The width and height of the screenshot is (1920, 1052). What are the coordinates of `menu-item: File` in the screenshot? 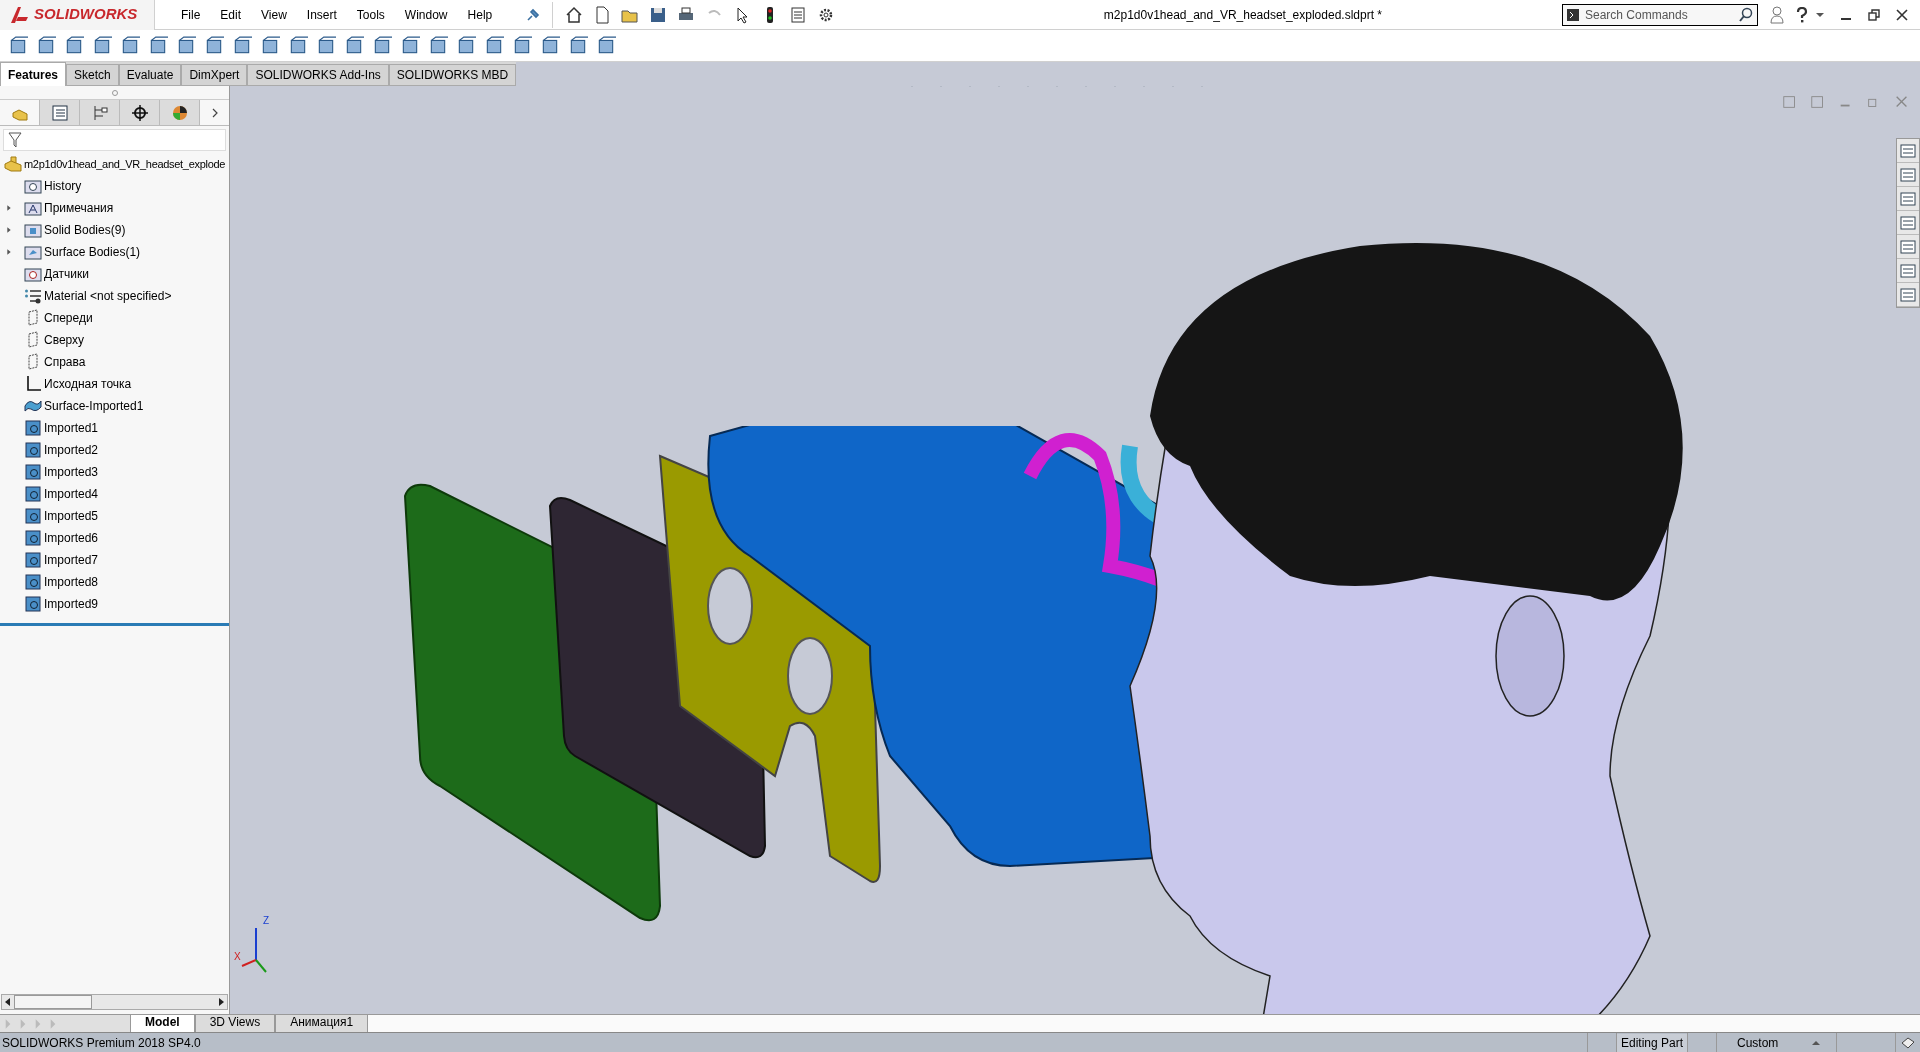 It's located at (191, 14).